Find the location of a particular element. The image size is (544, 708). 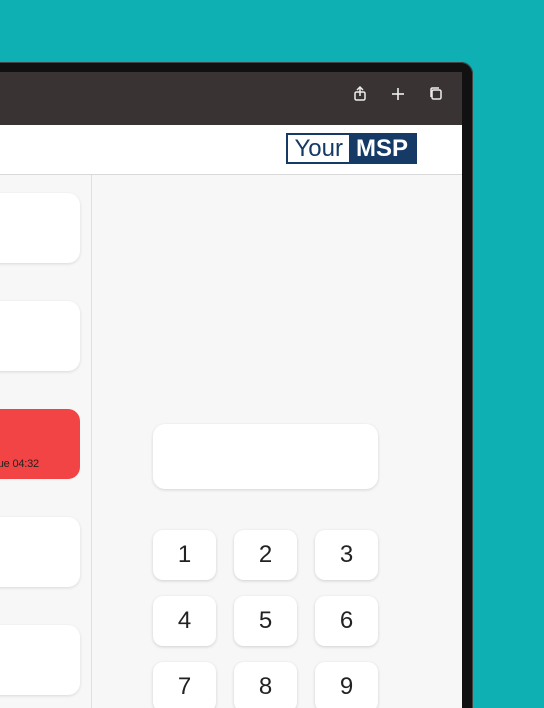

key-5: 5 is located at coordinates (265, 621).